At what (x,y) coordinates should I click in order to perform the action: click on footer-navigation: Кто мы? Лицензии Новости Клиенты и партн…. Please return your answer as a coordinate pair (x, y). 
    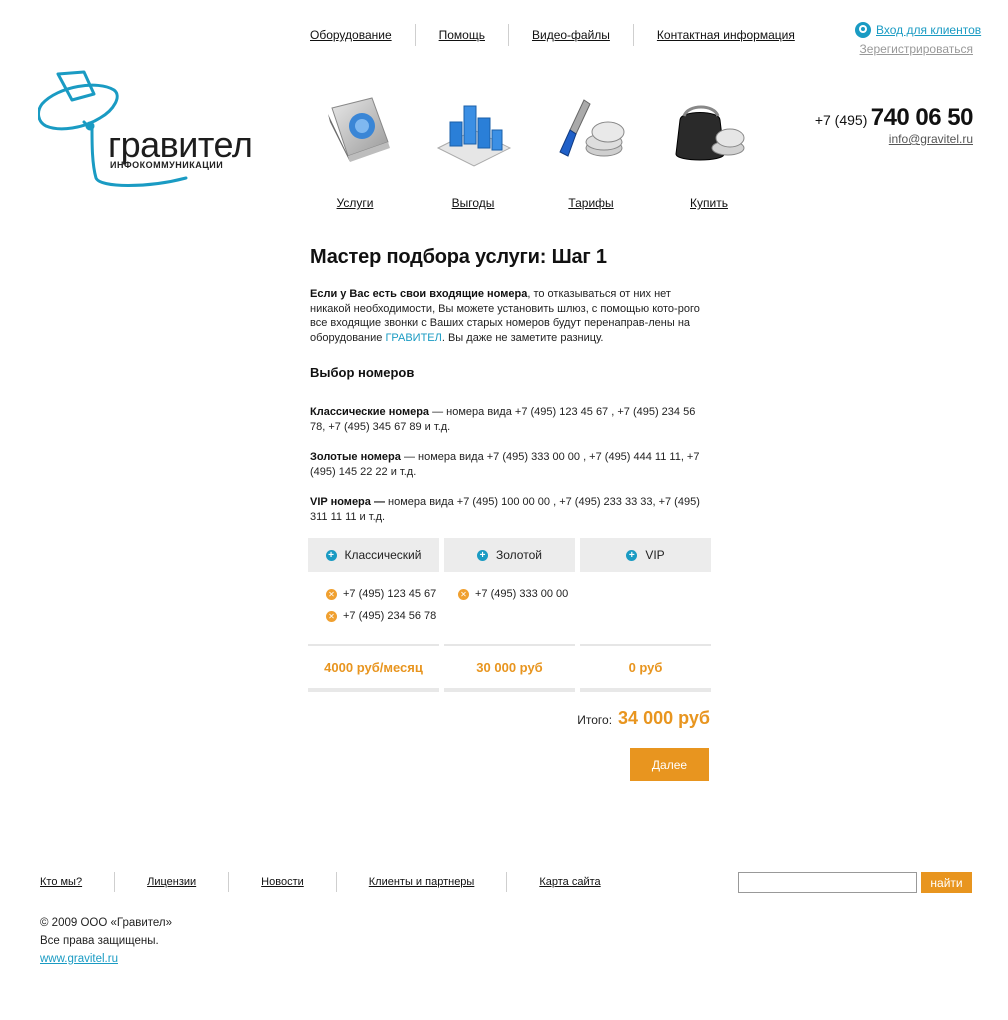
    Looking at the image, I should click on (336, 882).